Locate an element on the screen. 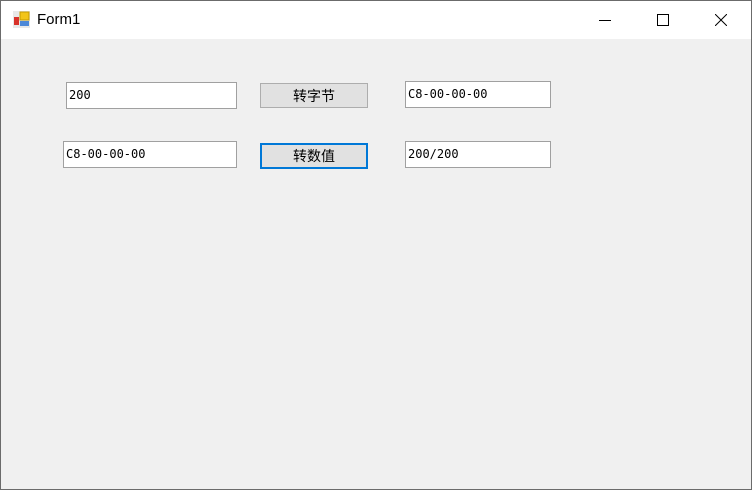  close-button is located at coordinates (721, 20).